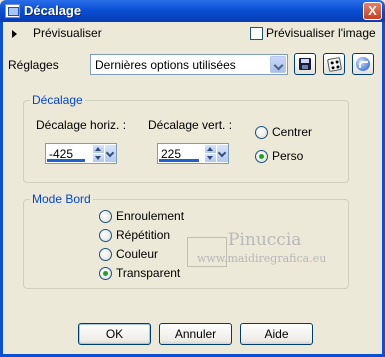 The width and height of the screenshot is (385, 357). Describe the element at coordinates (114, 334) in the screenshot. I see `ok-button: OK` at that location.